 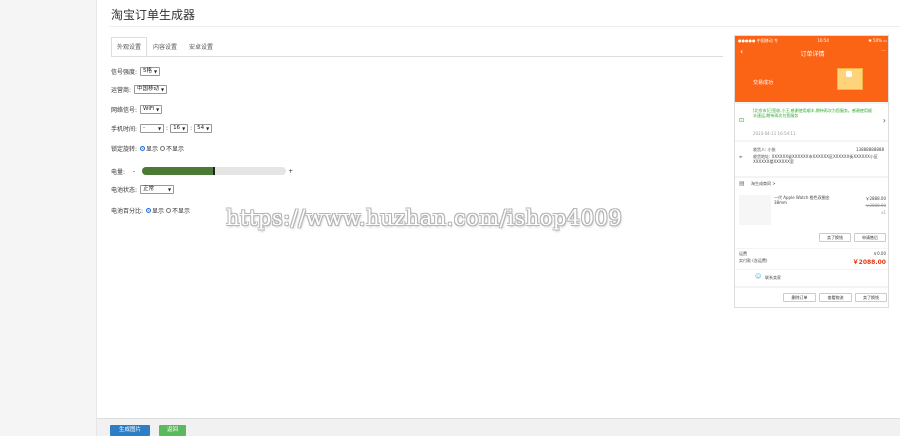 What do you see at coordinates (877, 40) in the screenshot?
I see `status-battery: ✱ 50% ▭` at bounding box center [877, 40].